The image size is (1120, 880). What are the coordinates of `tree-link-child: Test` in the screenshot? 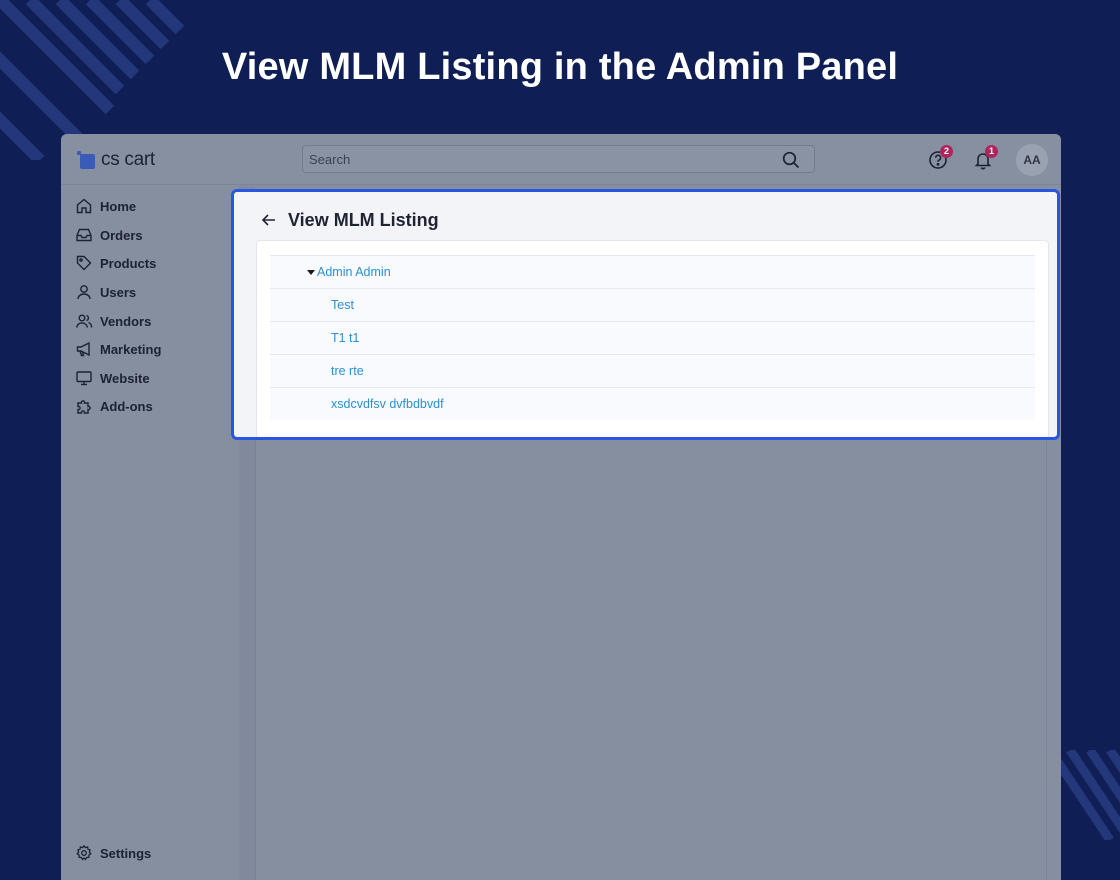 It's located at (342, 305).